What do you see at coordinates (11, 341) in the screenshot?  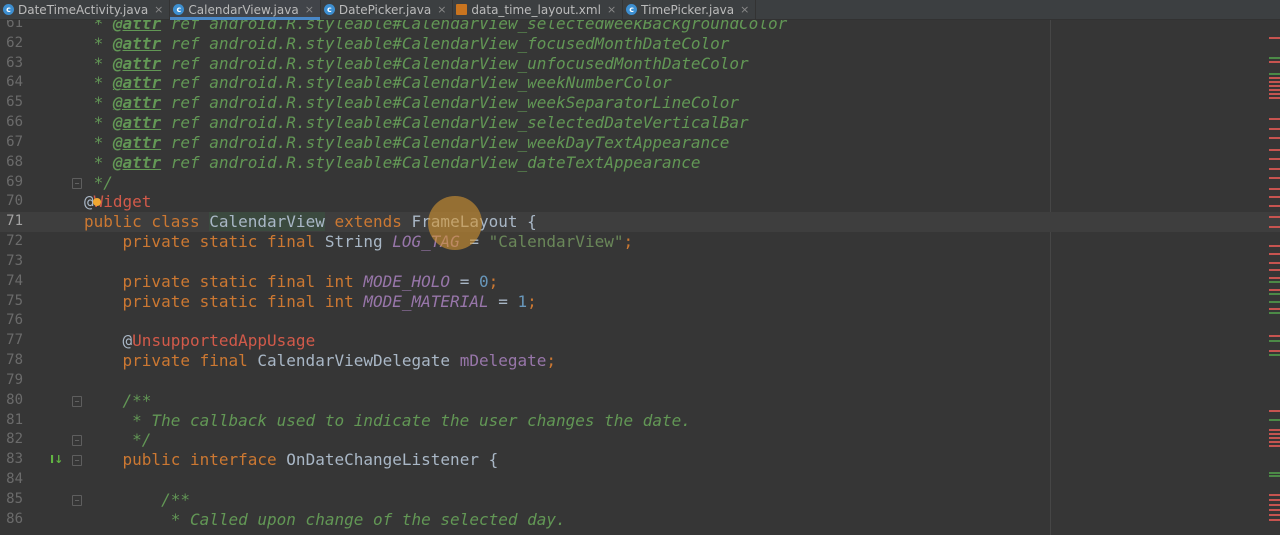 I see `line-number: 77` at bounding box center [11, 341].